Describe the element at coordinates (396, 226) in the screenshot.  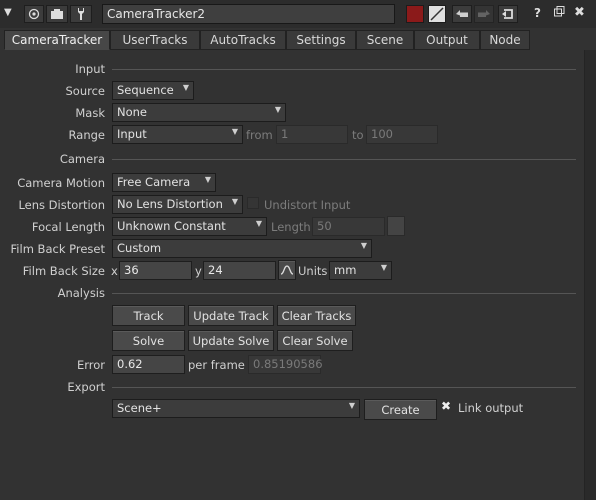
I see `length-animation-button` at that location.